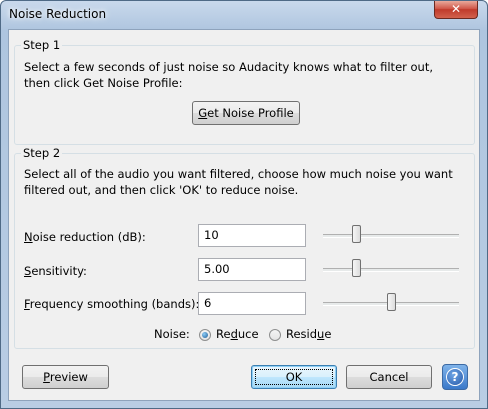  What do you see at coordinates (42, 45) in the screenshot?
I see `step1-legend: Step 1` at bounding box center [42, 45].